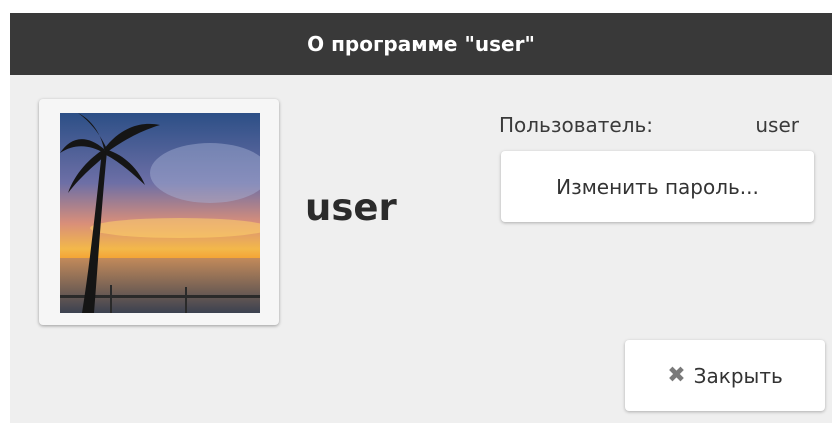 The height and width of the screenshot is (423, 832). I want to click on close-label: Закрыть, so click(738, 375).